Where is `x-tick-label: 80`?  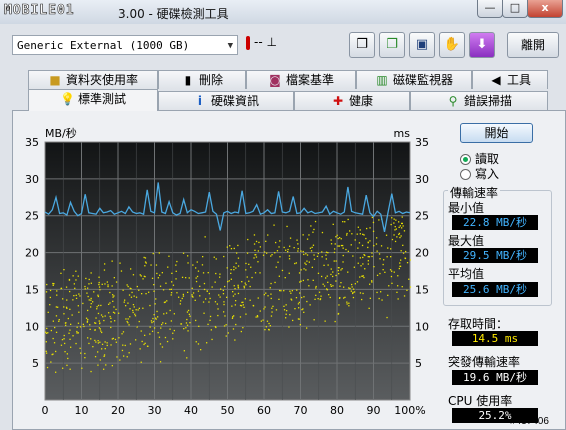
x-tick-label: 80 is located at coordinates (337, 410).